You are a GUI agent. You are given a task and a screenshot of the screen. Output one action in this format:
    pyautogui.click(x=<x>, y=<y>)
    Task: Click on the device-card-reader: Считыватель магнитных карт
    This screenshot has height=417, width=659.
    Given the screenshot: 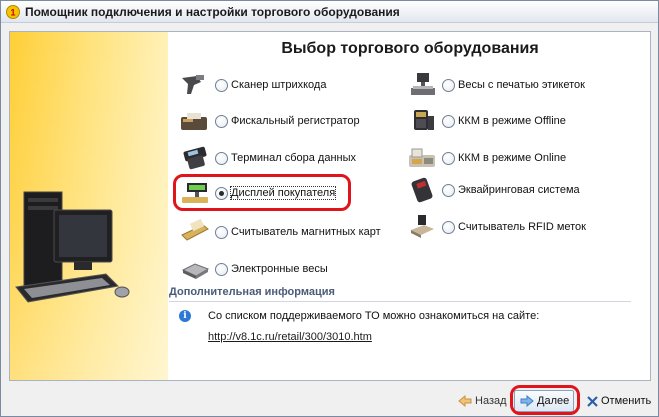 What is the action you would take?
    pyautogui.click(x=279, y=232)
    